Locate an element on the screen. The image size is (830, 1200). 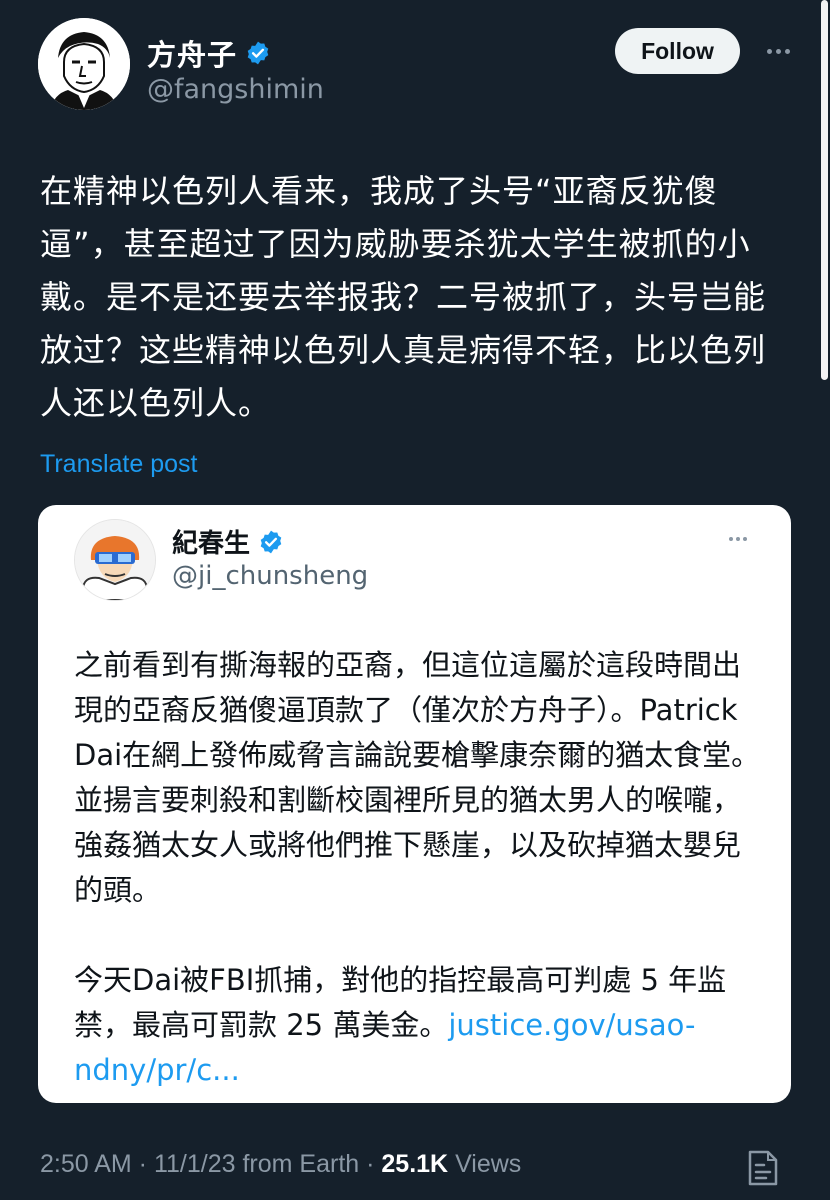
views-label: Views is located at coordinates (488, 1164).